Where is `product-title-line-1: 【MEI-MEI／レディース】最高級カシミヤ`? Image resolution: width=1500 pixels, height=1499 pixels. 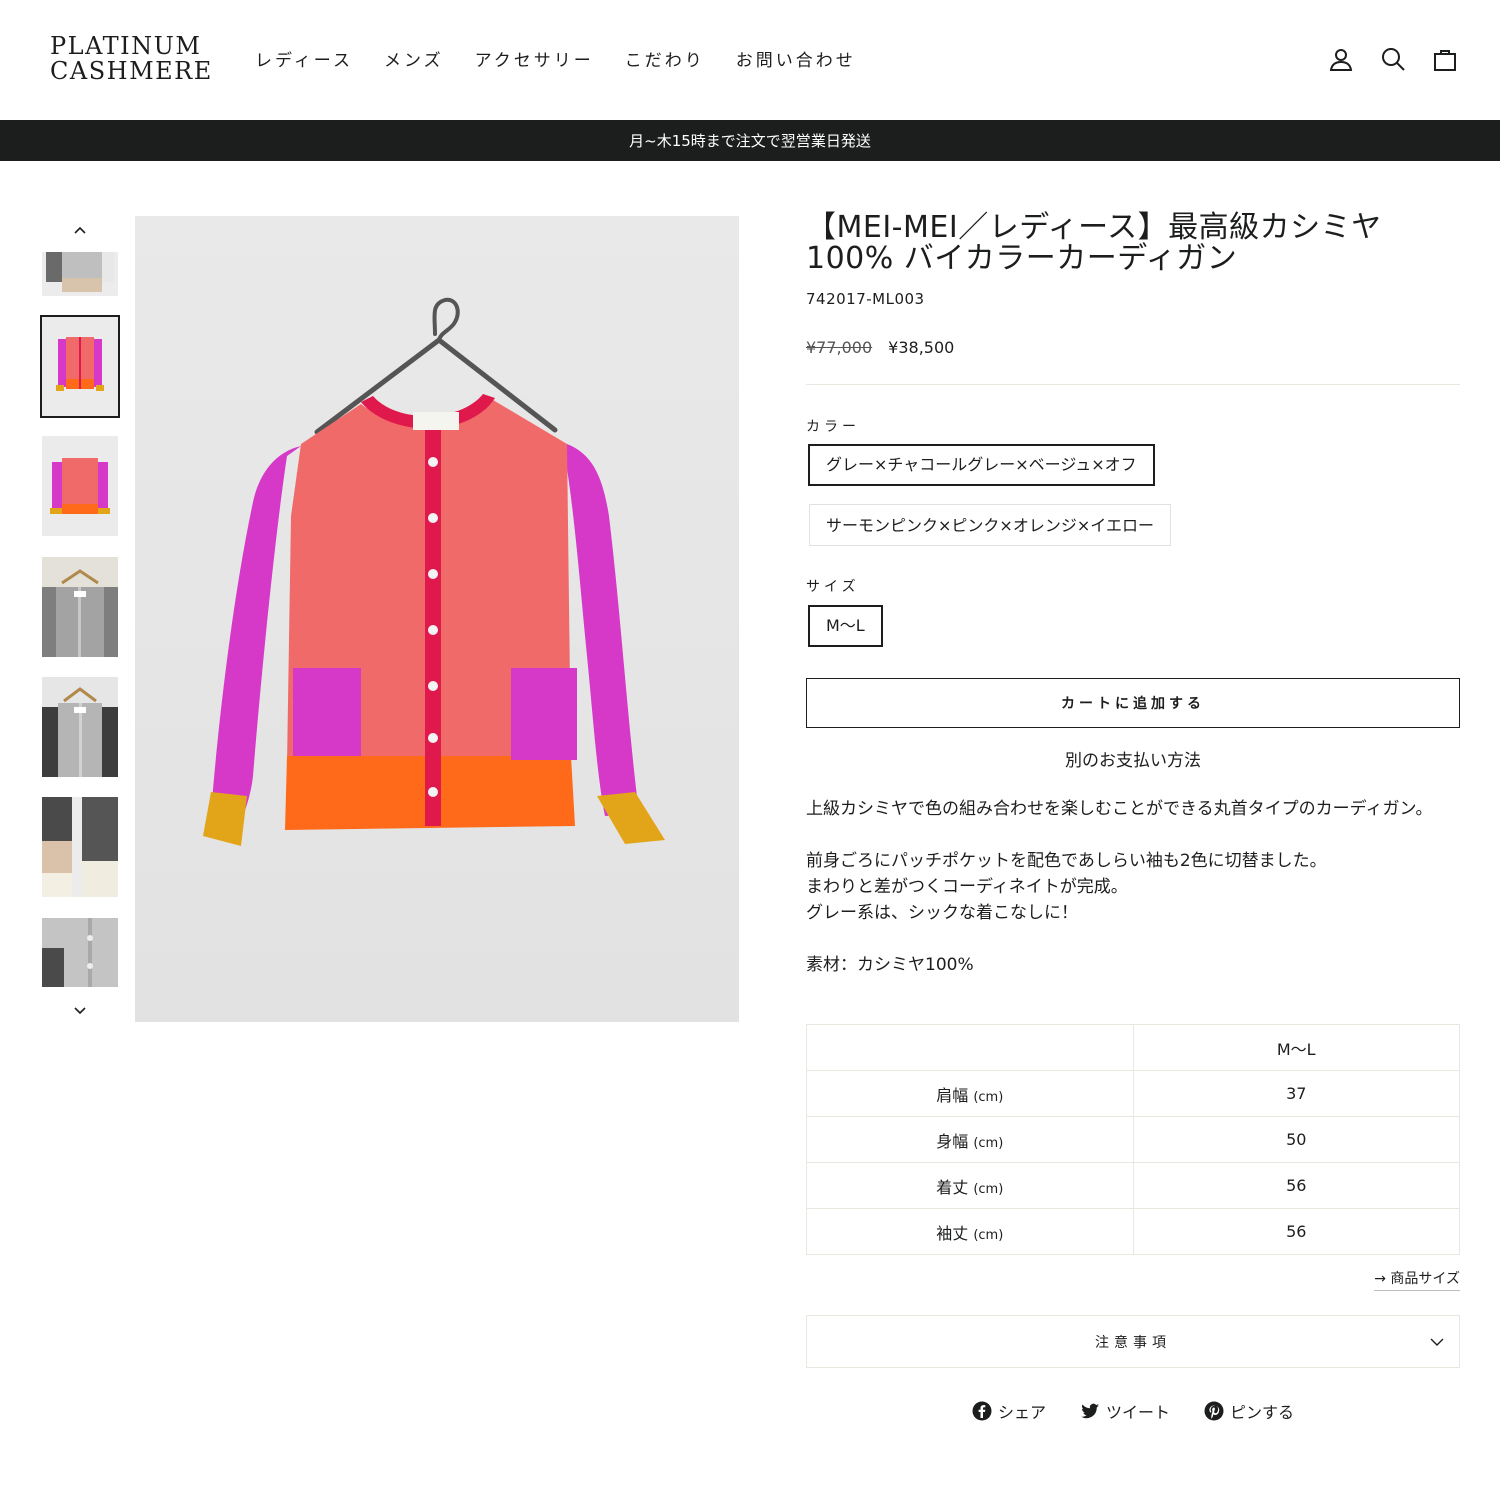 product-title-line-1: 【MEI-MEI／レディース】最高級カシミヤ is located at coordinates (1094, 227).